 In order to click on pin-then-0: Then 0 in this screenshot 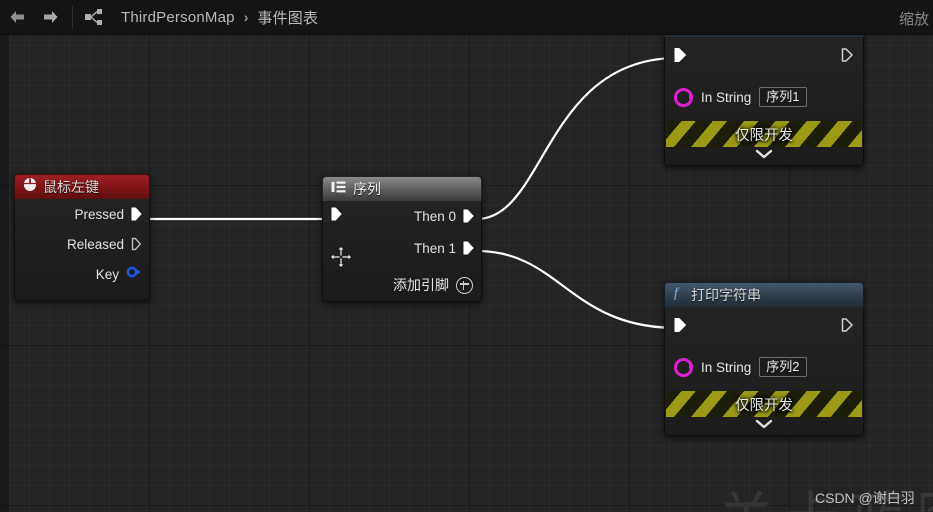, I will do `click(444, 216)`.